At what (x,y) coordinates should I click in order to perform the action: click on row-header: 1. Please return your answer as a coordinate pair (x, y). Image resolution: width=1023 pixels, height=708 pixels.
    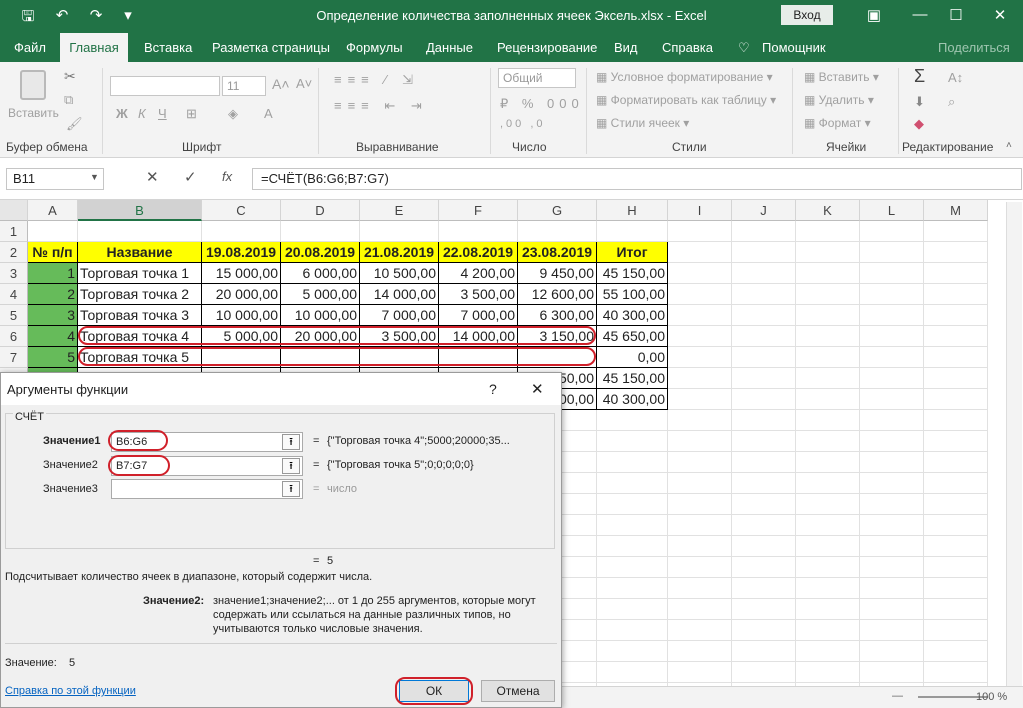
    Looking at the image, I should click on (14, 231).